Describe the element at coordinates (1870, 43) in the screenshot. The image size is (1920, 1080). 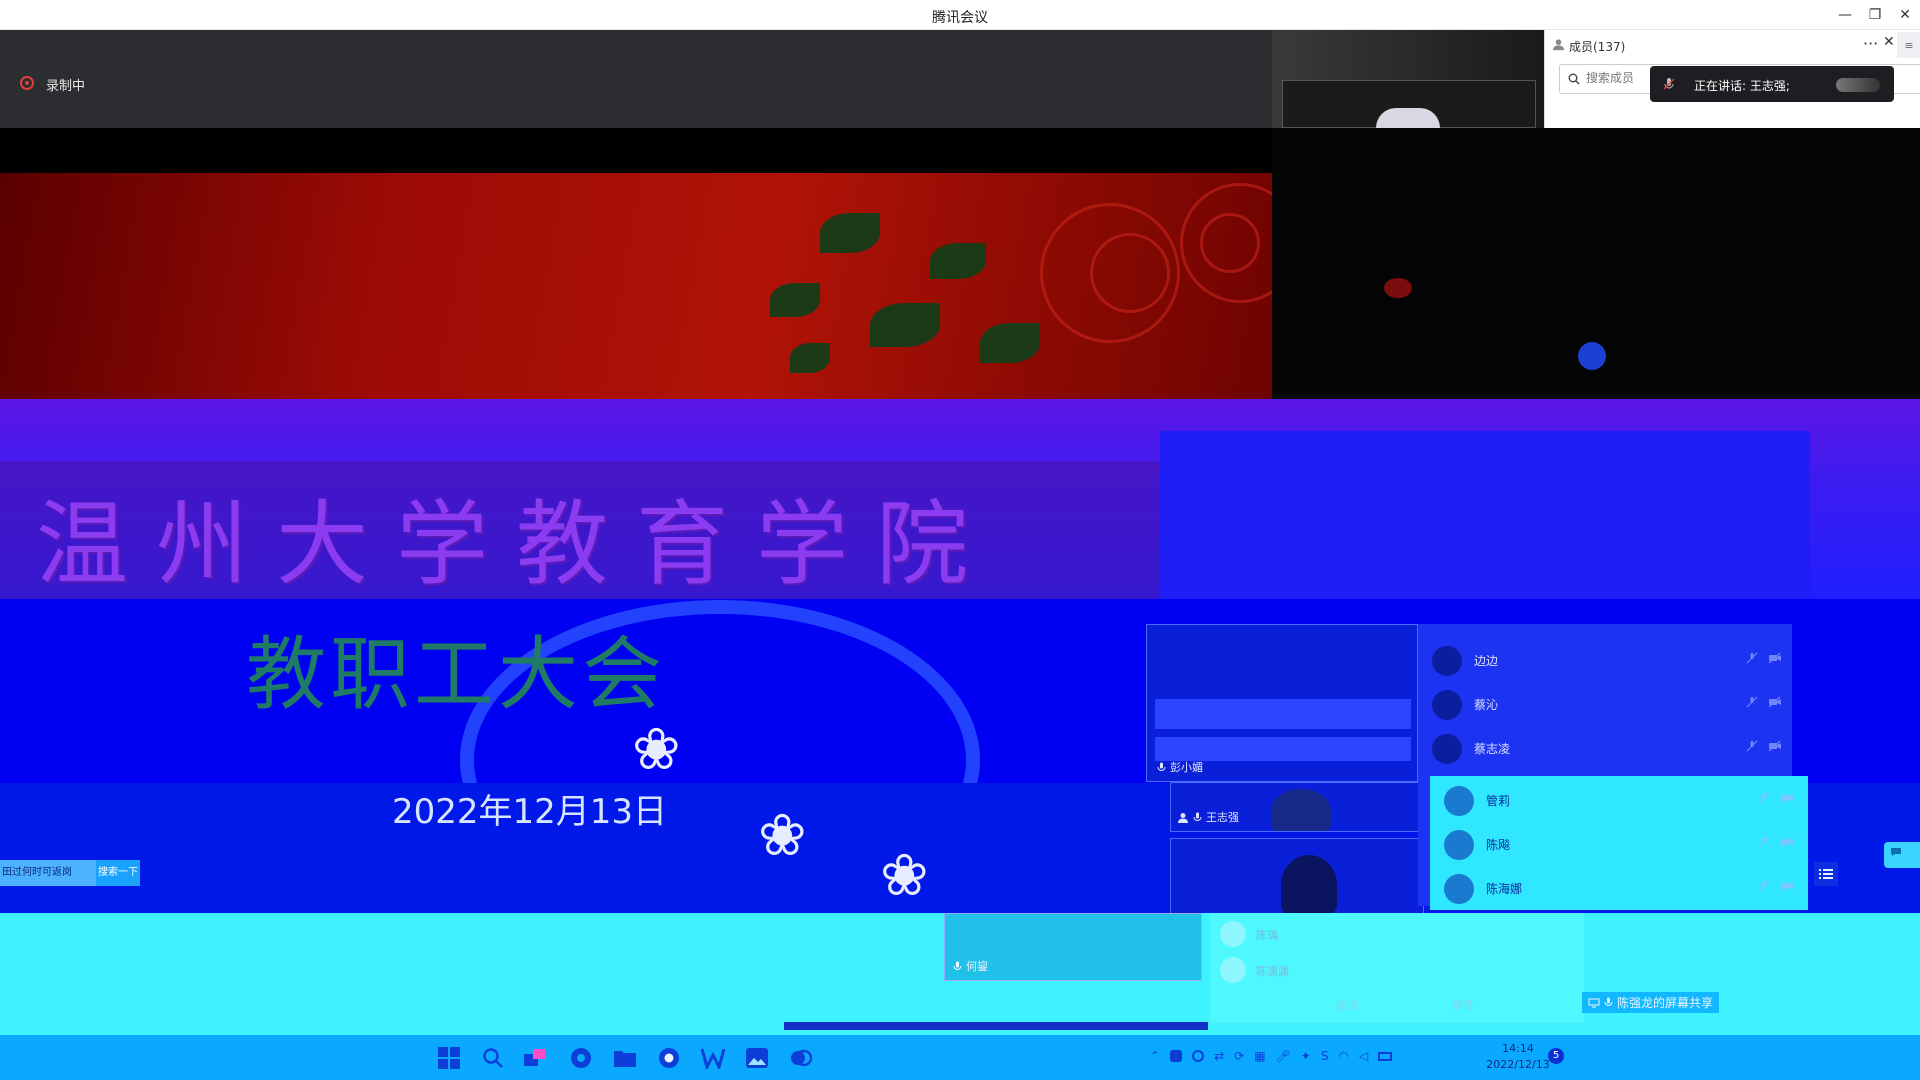
I see `more-options-button: ···` at that location.